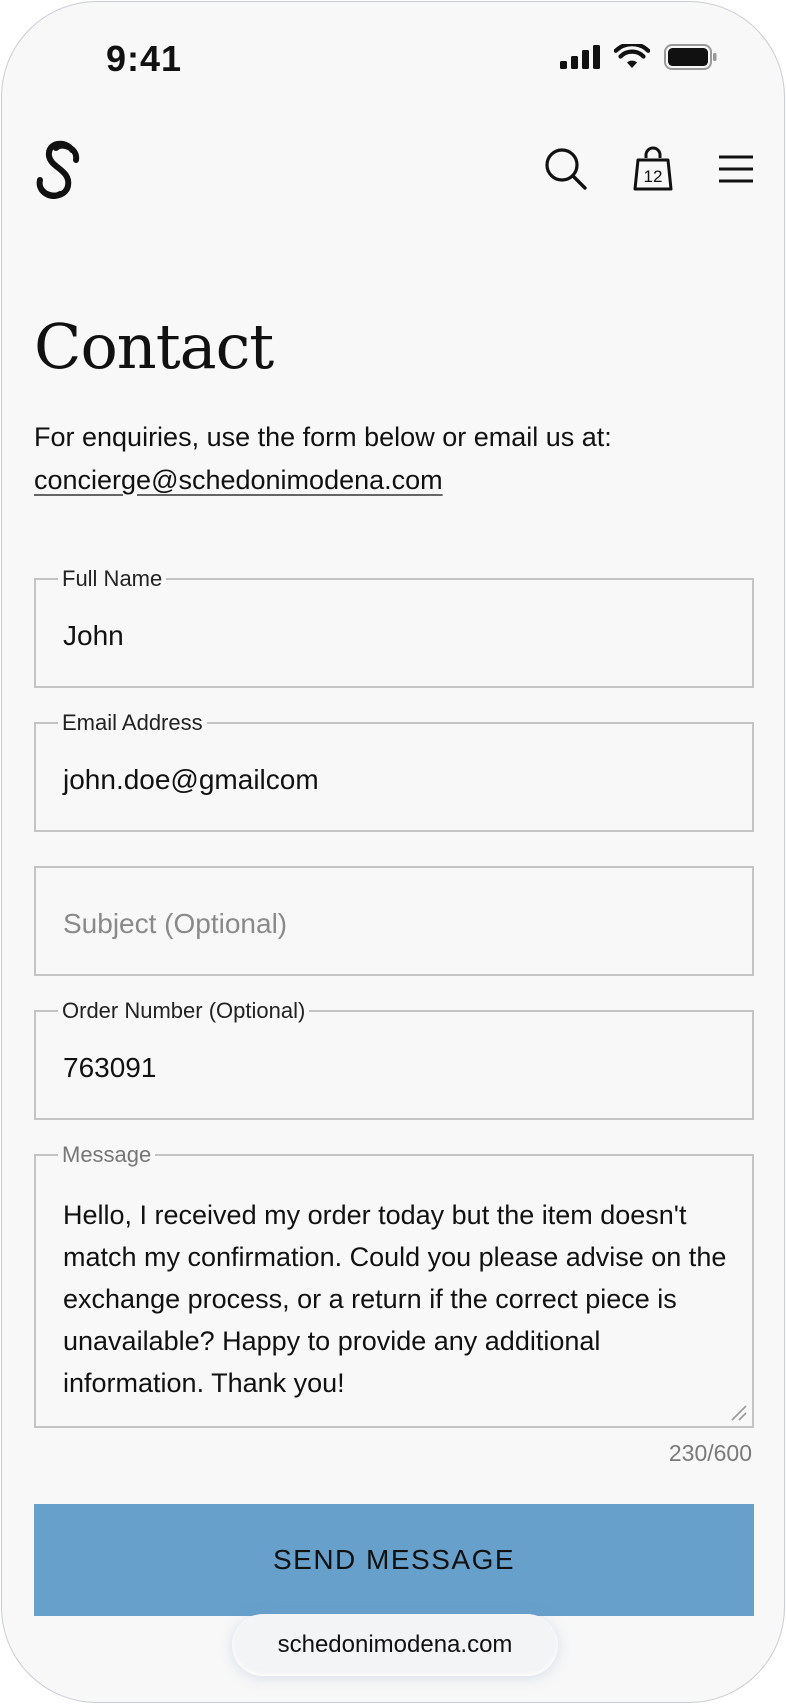  Describe the element at coordinates (566, 169) in the screenshot. I see `search-icon` at that location.